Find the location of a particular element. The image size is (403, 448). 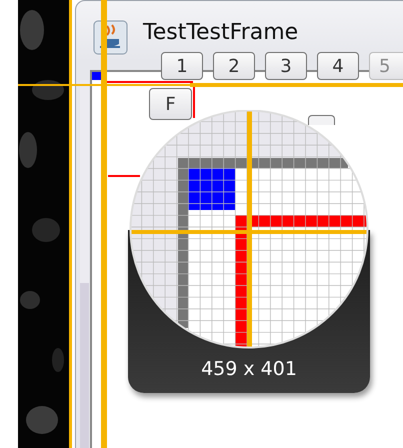

number-button: 2 is located at coordinates (234, 66).